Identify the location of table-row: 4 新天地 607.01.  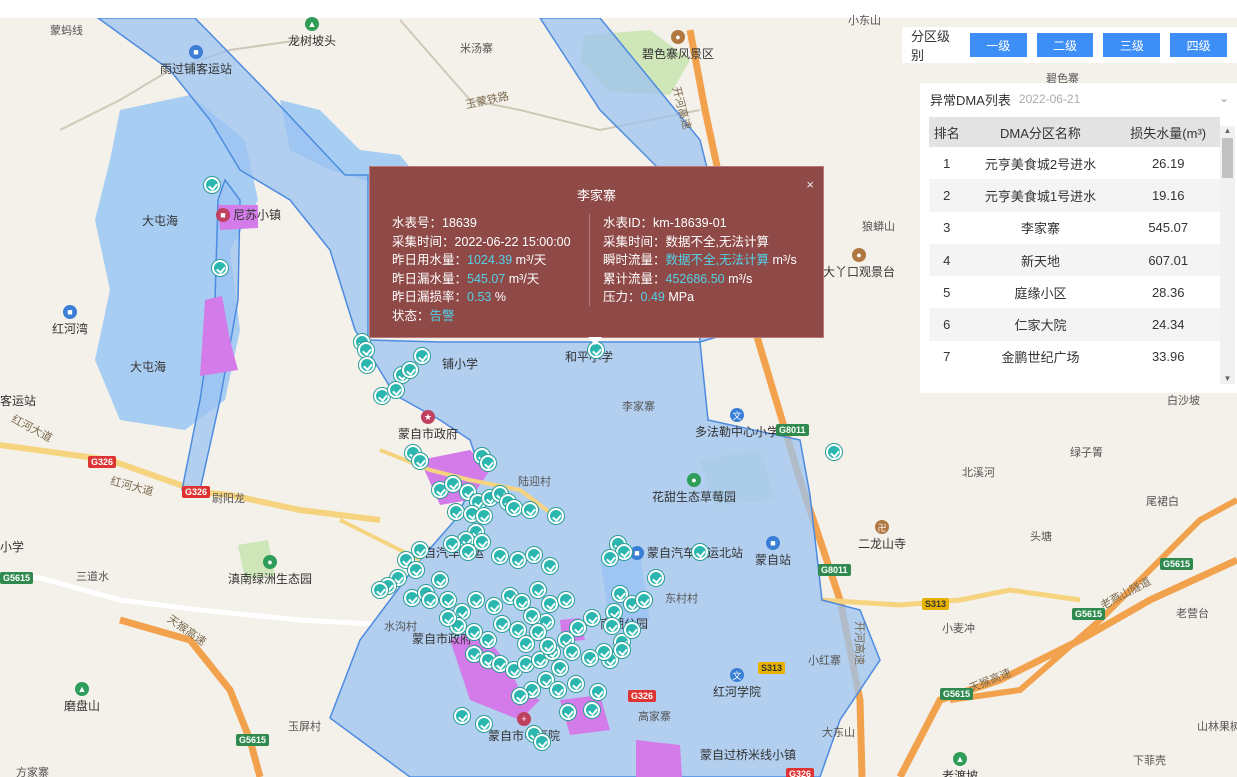
(1074, 260).